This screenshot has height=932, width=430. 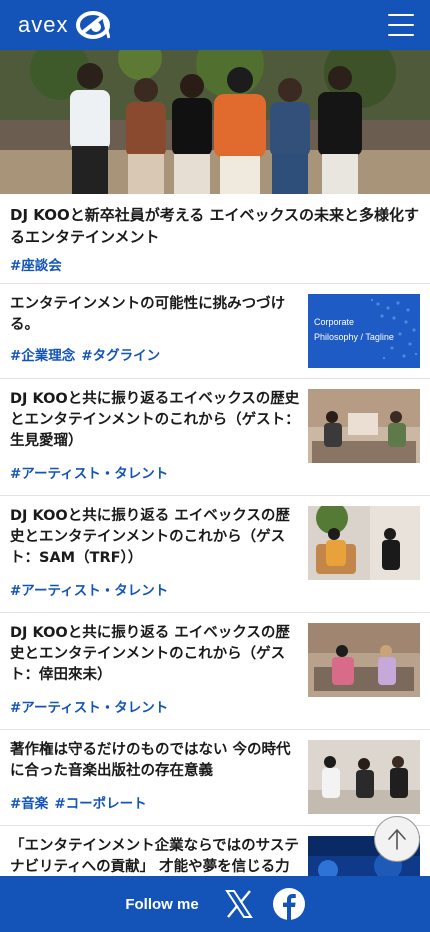 I want to click on arrow-up-icon, so click(x=397, y=839).